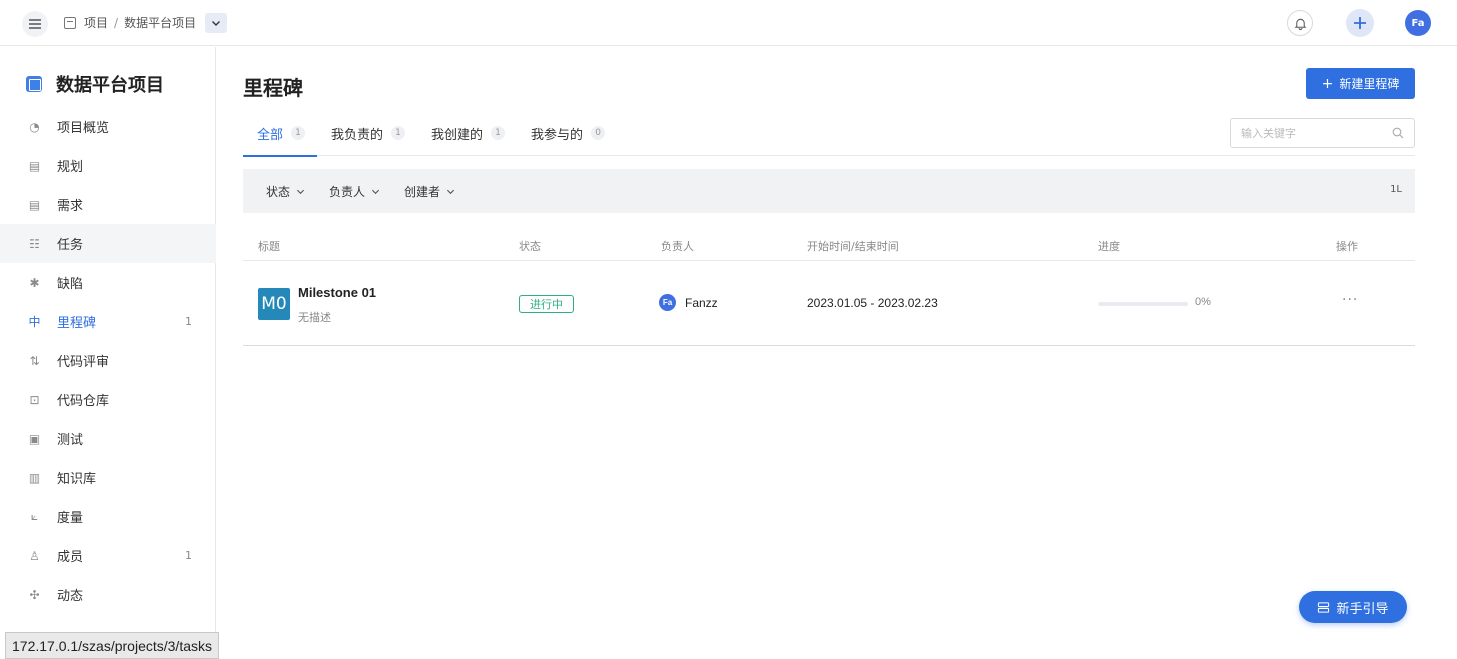  I want to click on chart-icon: ⟀, so click(34, 516).